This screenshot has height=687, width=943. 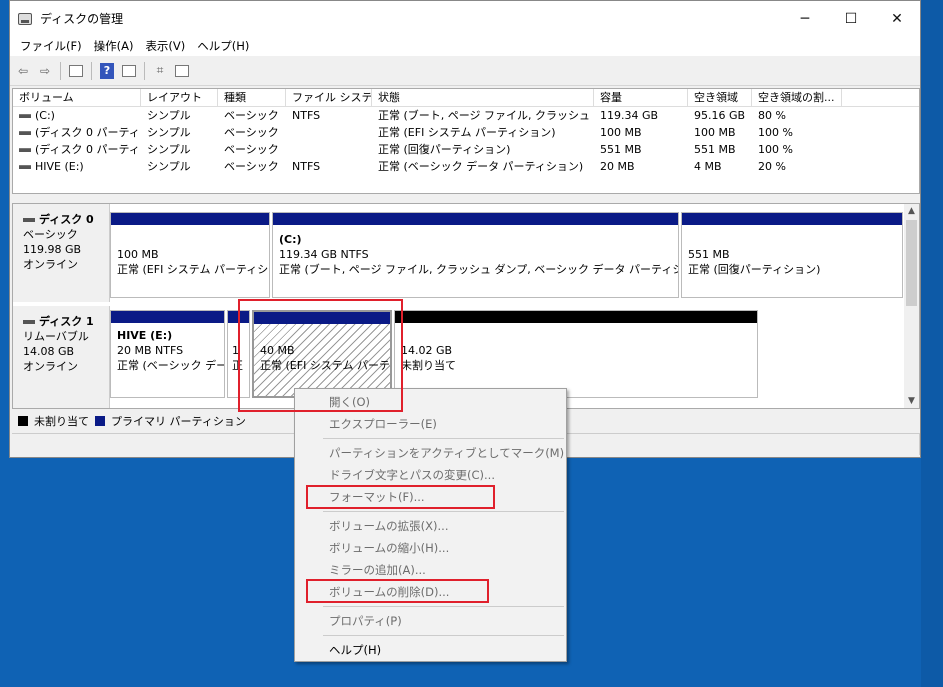 I want to click on column-status: 状態, so click(x=483, y=97).